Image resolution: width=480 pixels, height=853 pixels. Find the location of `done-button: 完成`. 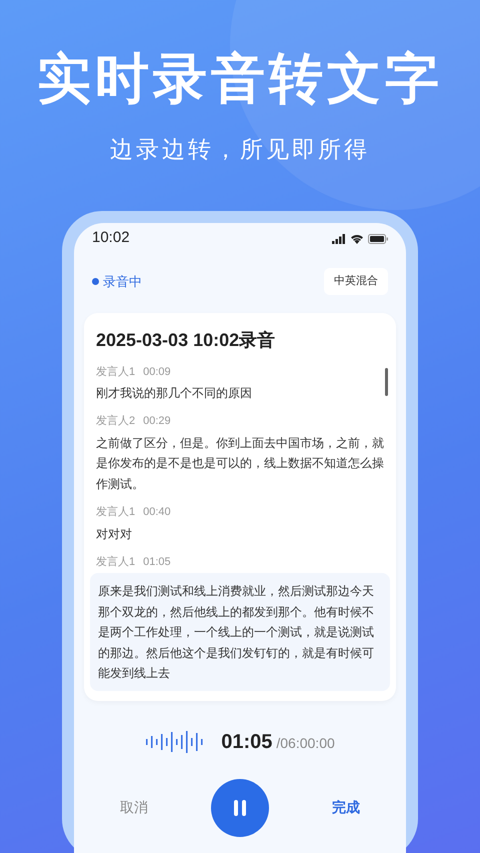

done-button: 完成 is located at coordinates (346, 807).